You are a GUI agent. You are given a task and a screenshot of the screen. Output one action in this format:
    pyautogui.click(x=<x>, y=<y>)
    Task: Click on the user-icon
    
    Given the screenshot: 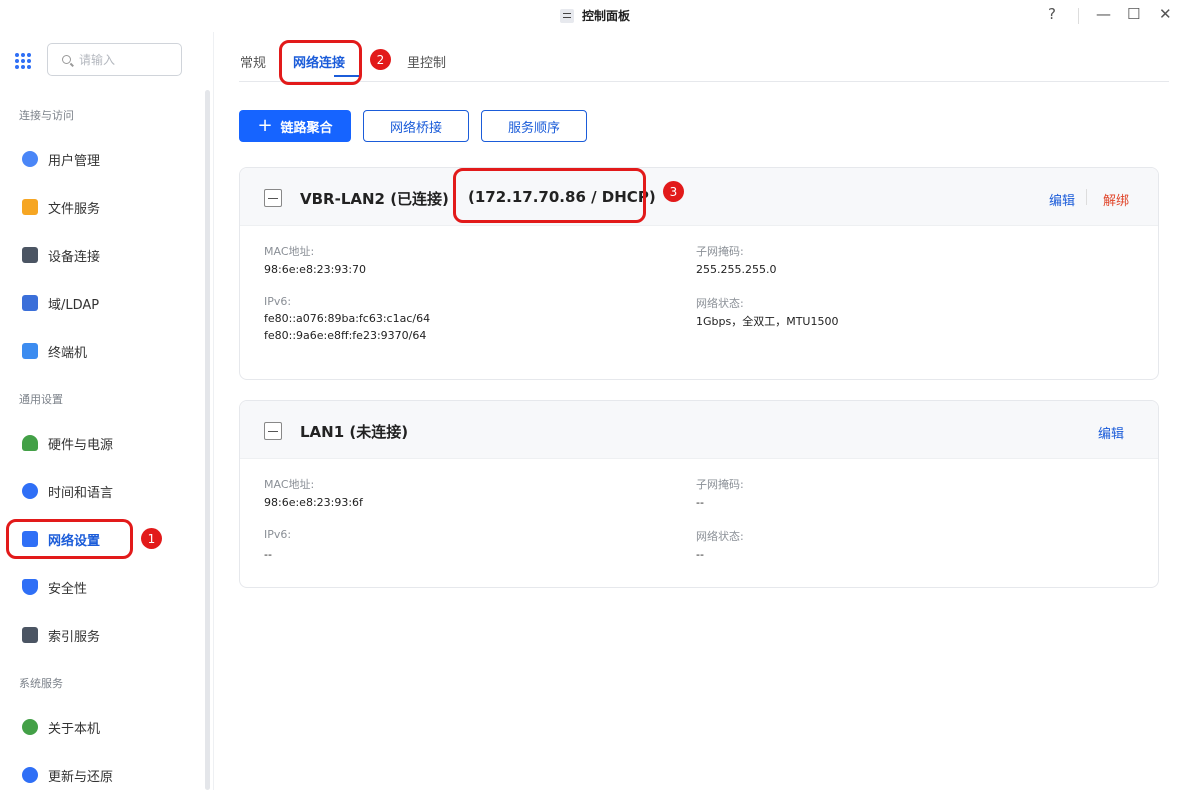 What is the action you would take?
    pyautogui.click(x=30, y=159)
    